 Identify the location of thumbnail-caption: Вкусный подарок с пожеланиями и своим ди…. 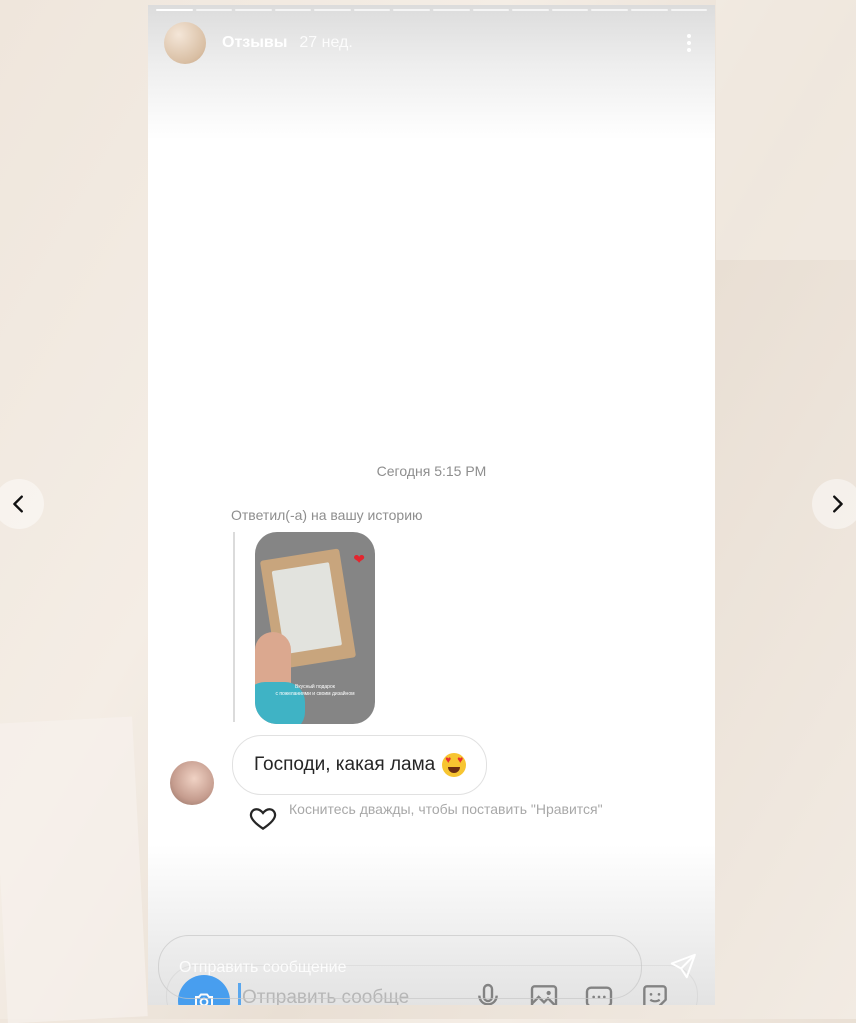
(315, 690).